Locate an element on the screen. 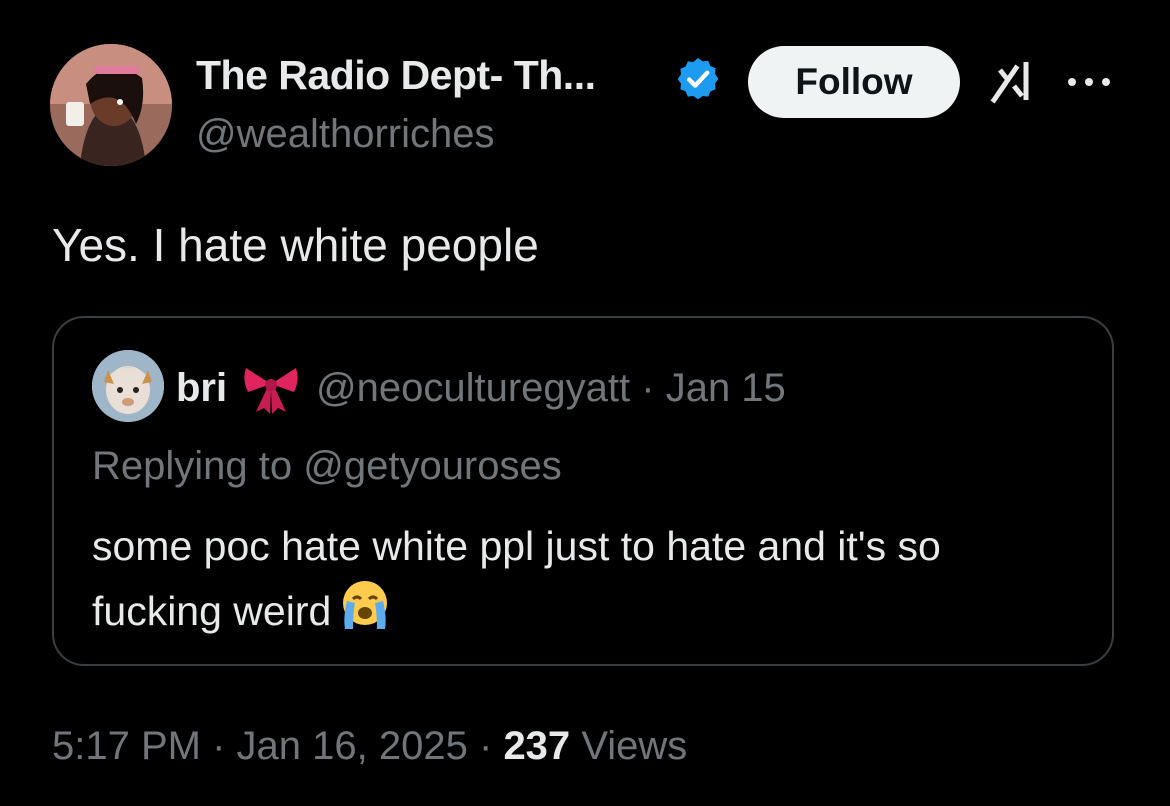  author-handle: @wealthorriches is located at coordinates (345, 134).